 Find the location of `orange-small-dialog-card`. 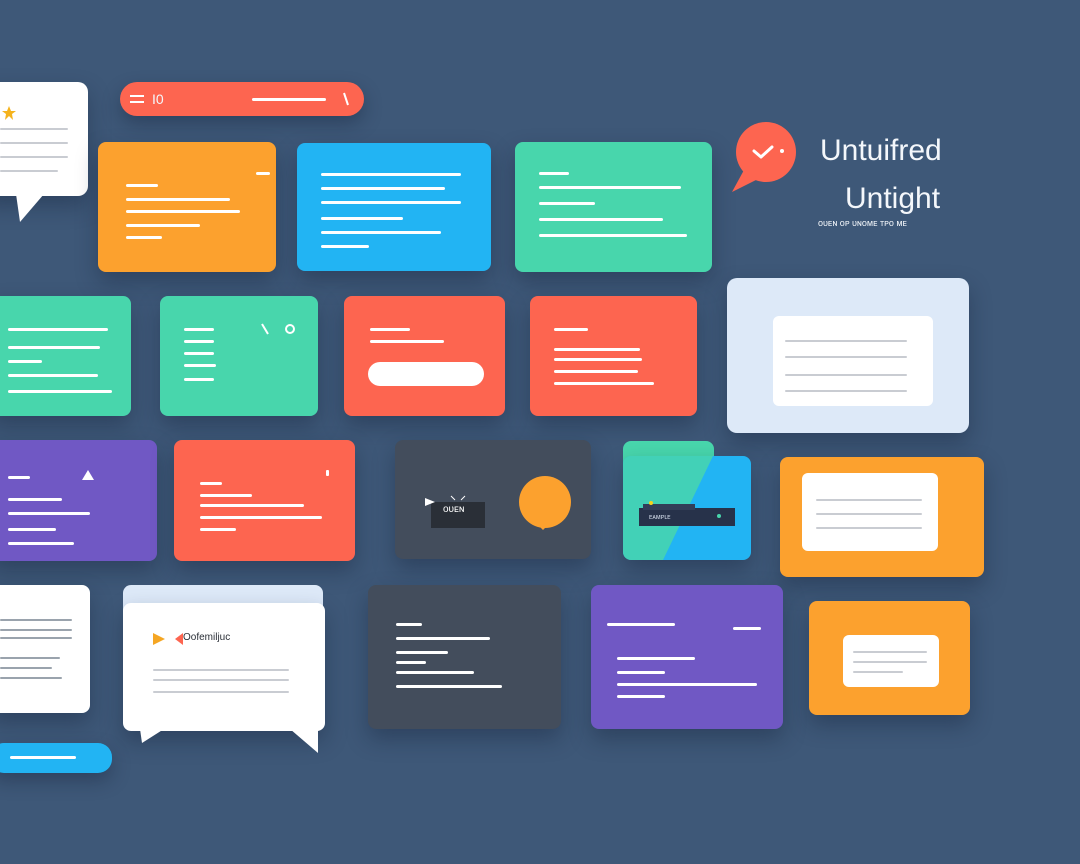

orange-small-dialog-card is located at coordinates (889, 658).